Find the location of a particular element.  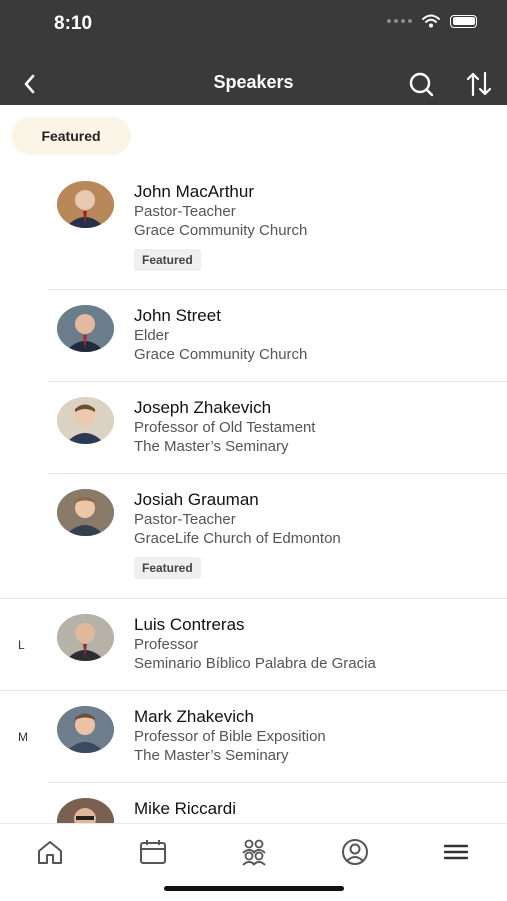

tab-home is located at coordinates (50, 853).